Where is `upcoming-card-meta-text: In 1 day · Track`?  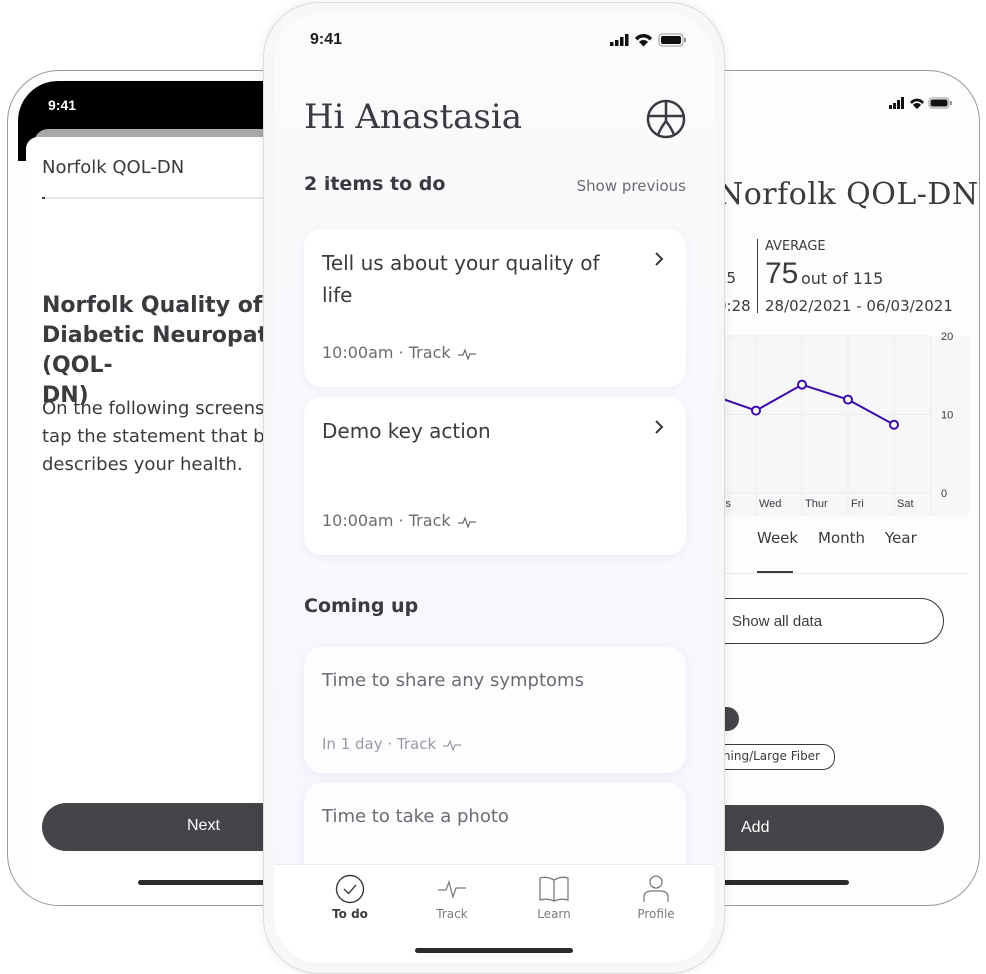
upcoming-card-meta-text: In 1 day · Track is located at coordinates (379, 744).